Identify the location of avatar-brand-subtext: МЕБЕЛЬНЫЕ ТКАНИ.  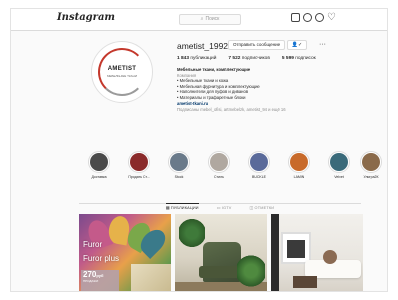
(122, 76).